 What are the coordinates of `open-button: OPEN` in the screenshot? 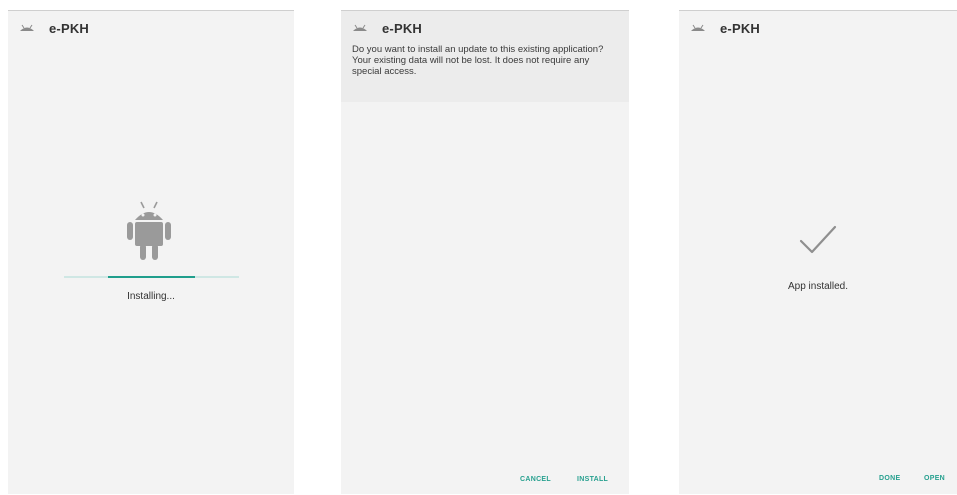 It's located at (934, 478).